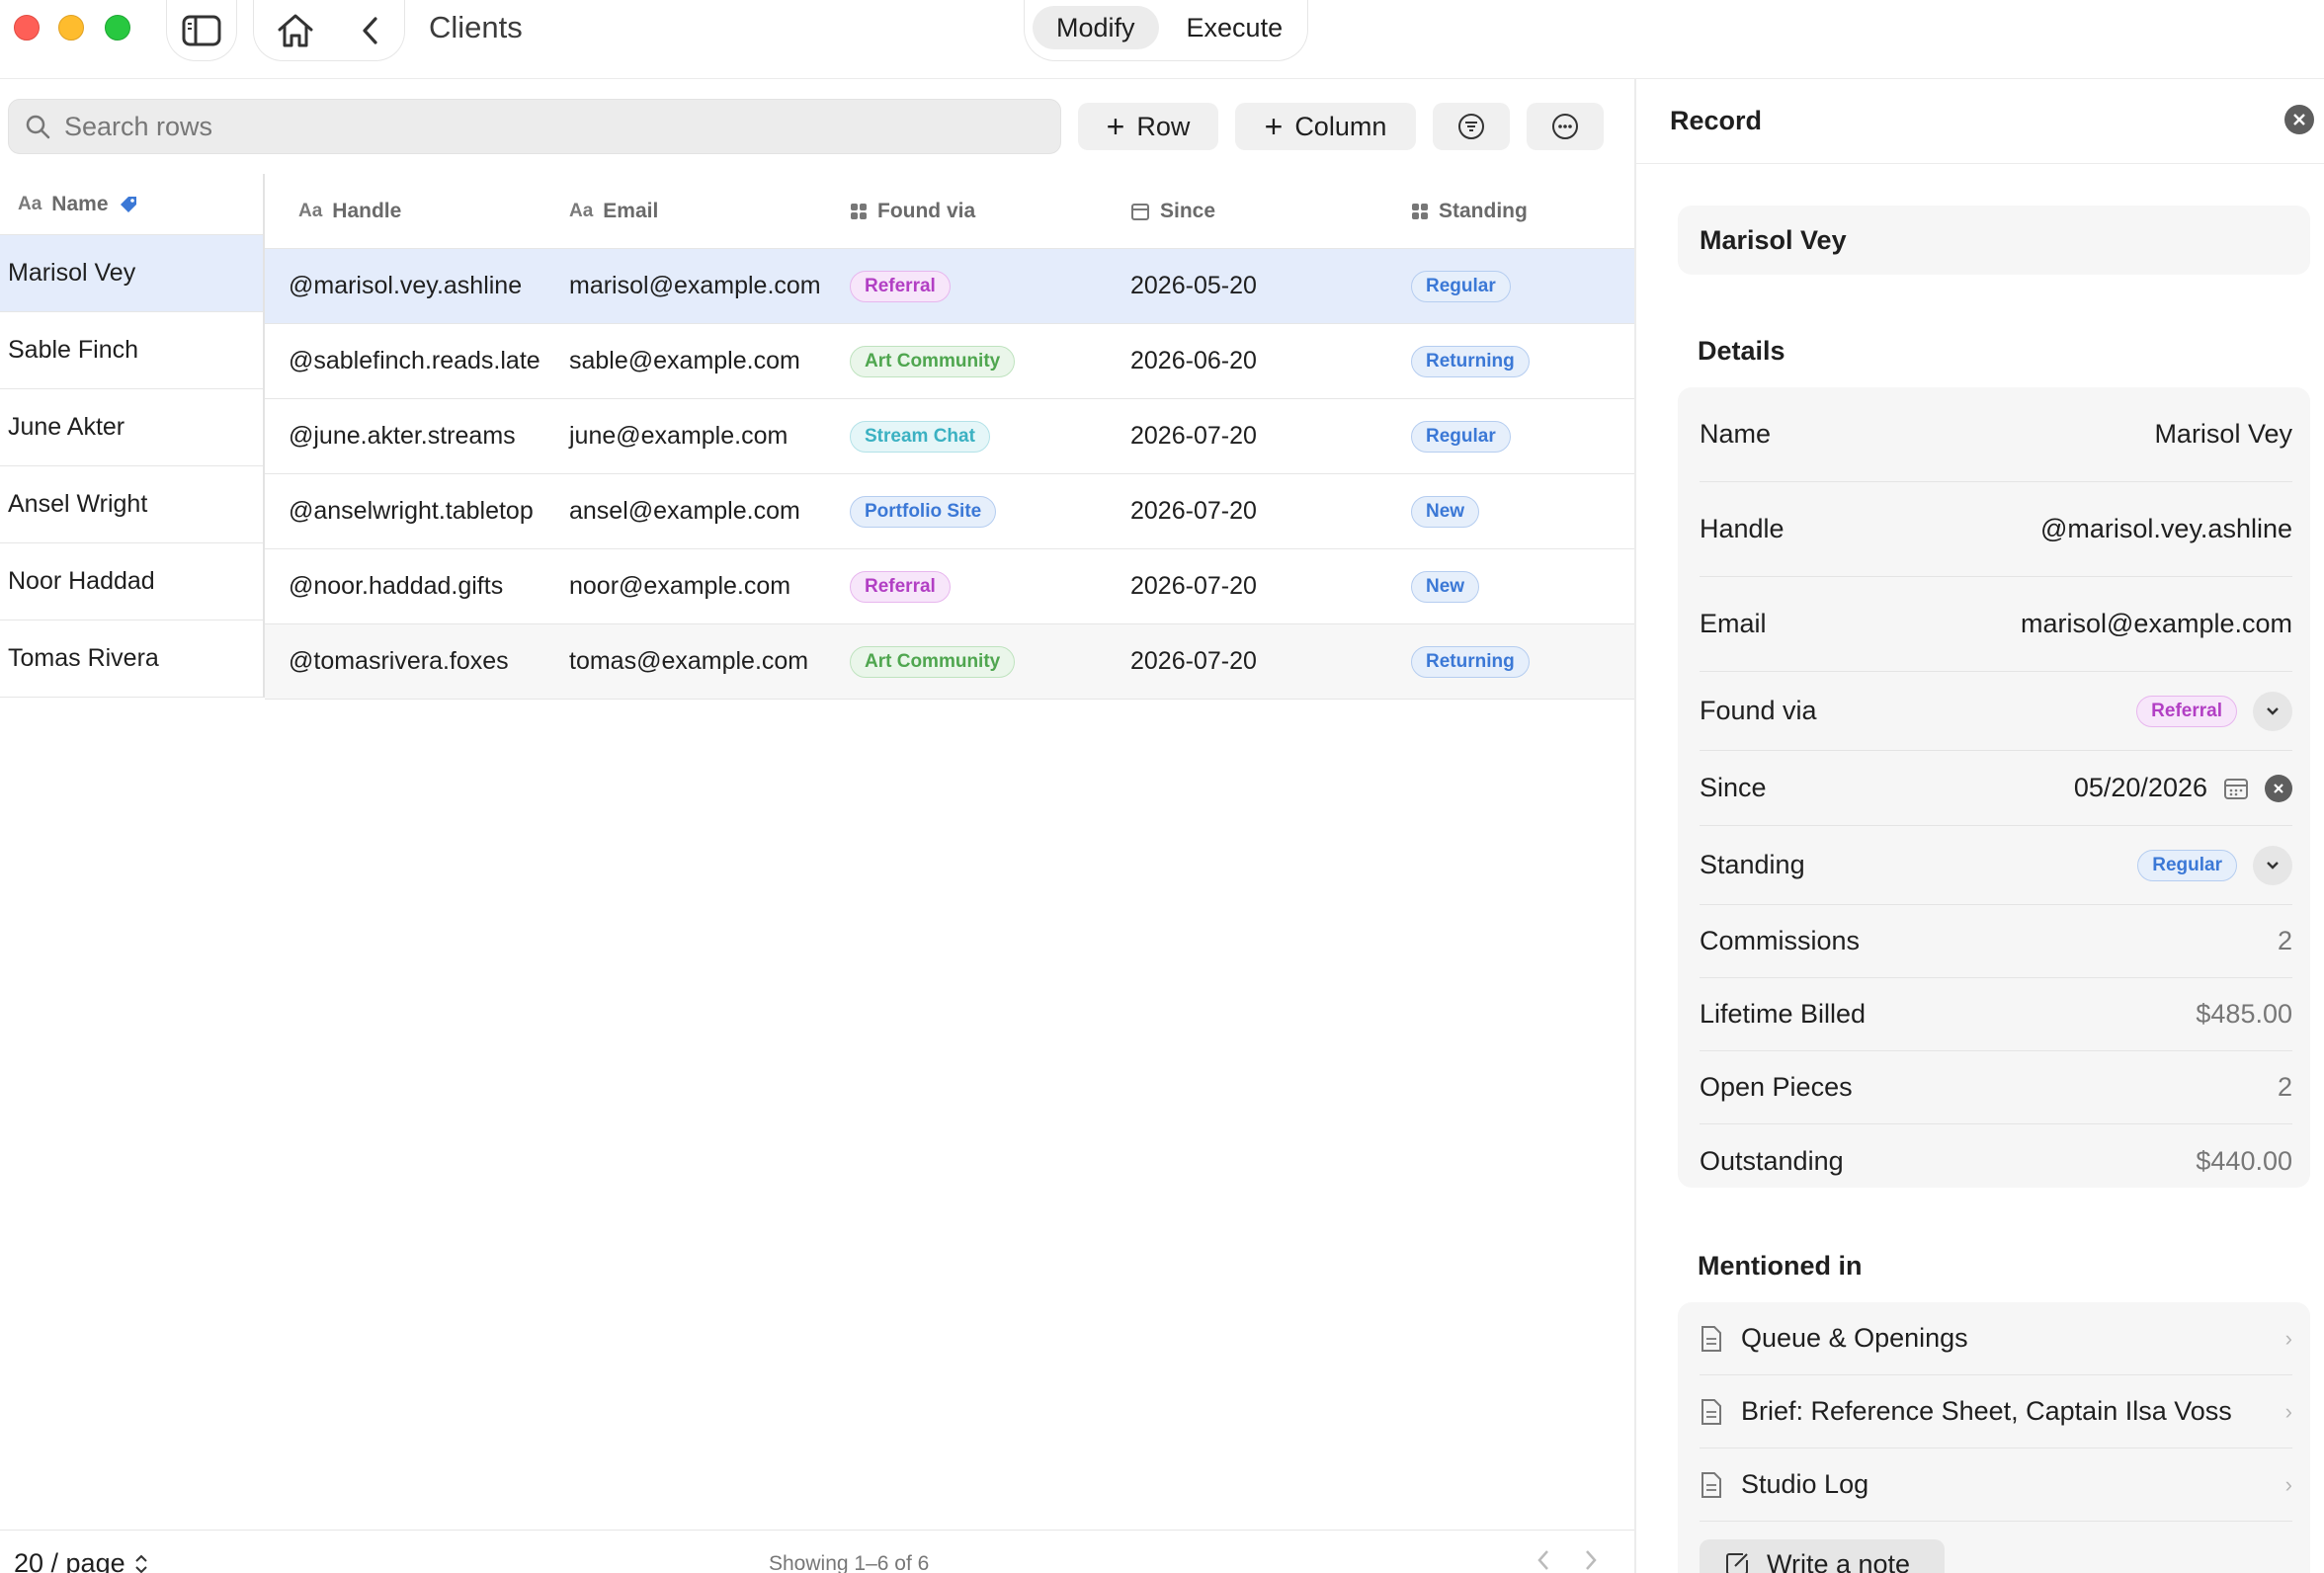 The width and height of the screenshot is (2324, 1573). What do you see at coordinates (1445, 512) in the screenshot?
I see `standing-tag: New` at bounding box center [1445, 512].